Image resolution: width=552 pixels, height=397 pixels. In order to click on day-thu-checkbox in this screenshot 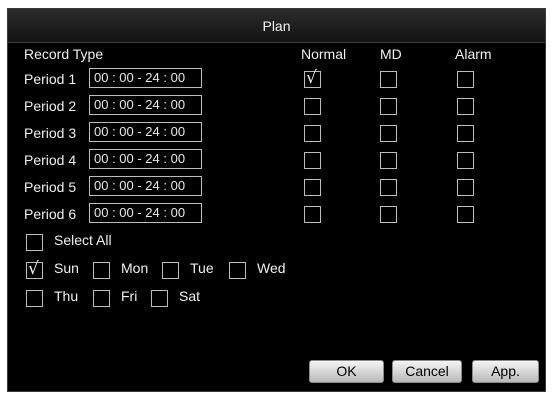, I will do `click(34, 298)`.